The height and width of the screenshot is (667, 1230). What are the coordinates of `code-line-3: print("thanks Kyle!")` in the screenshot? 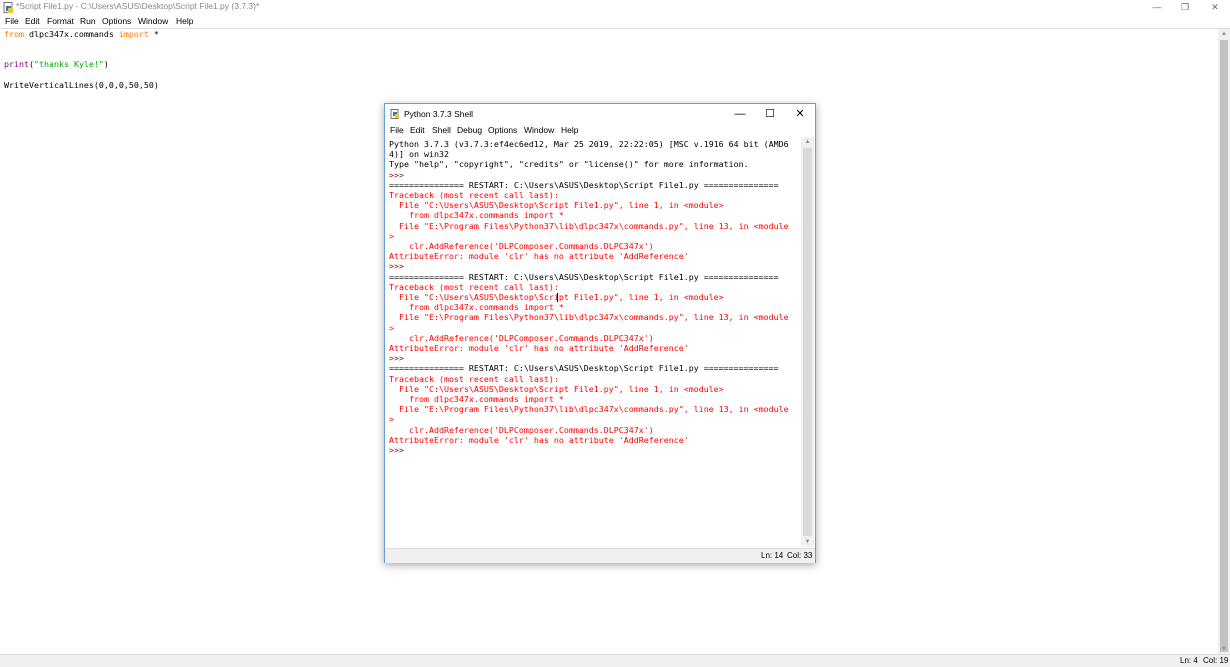 It's located at (56, 64).